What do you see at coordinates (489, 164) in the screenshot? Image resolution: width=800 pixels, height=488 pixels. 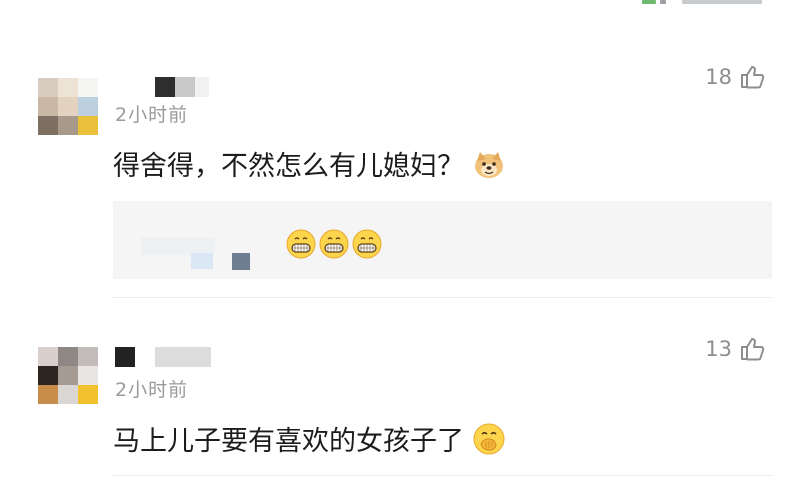 I see `doge-emoji` at bounding box center [489, 164].